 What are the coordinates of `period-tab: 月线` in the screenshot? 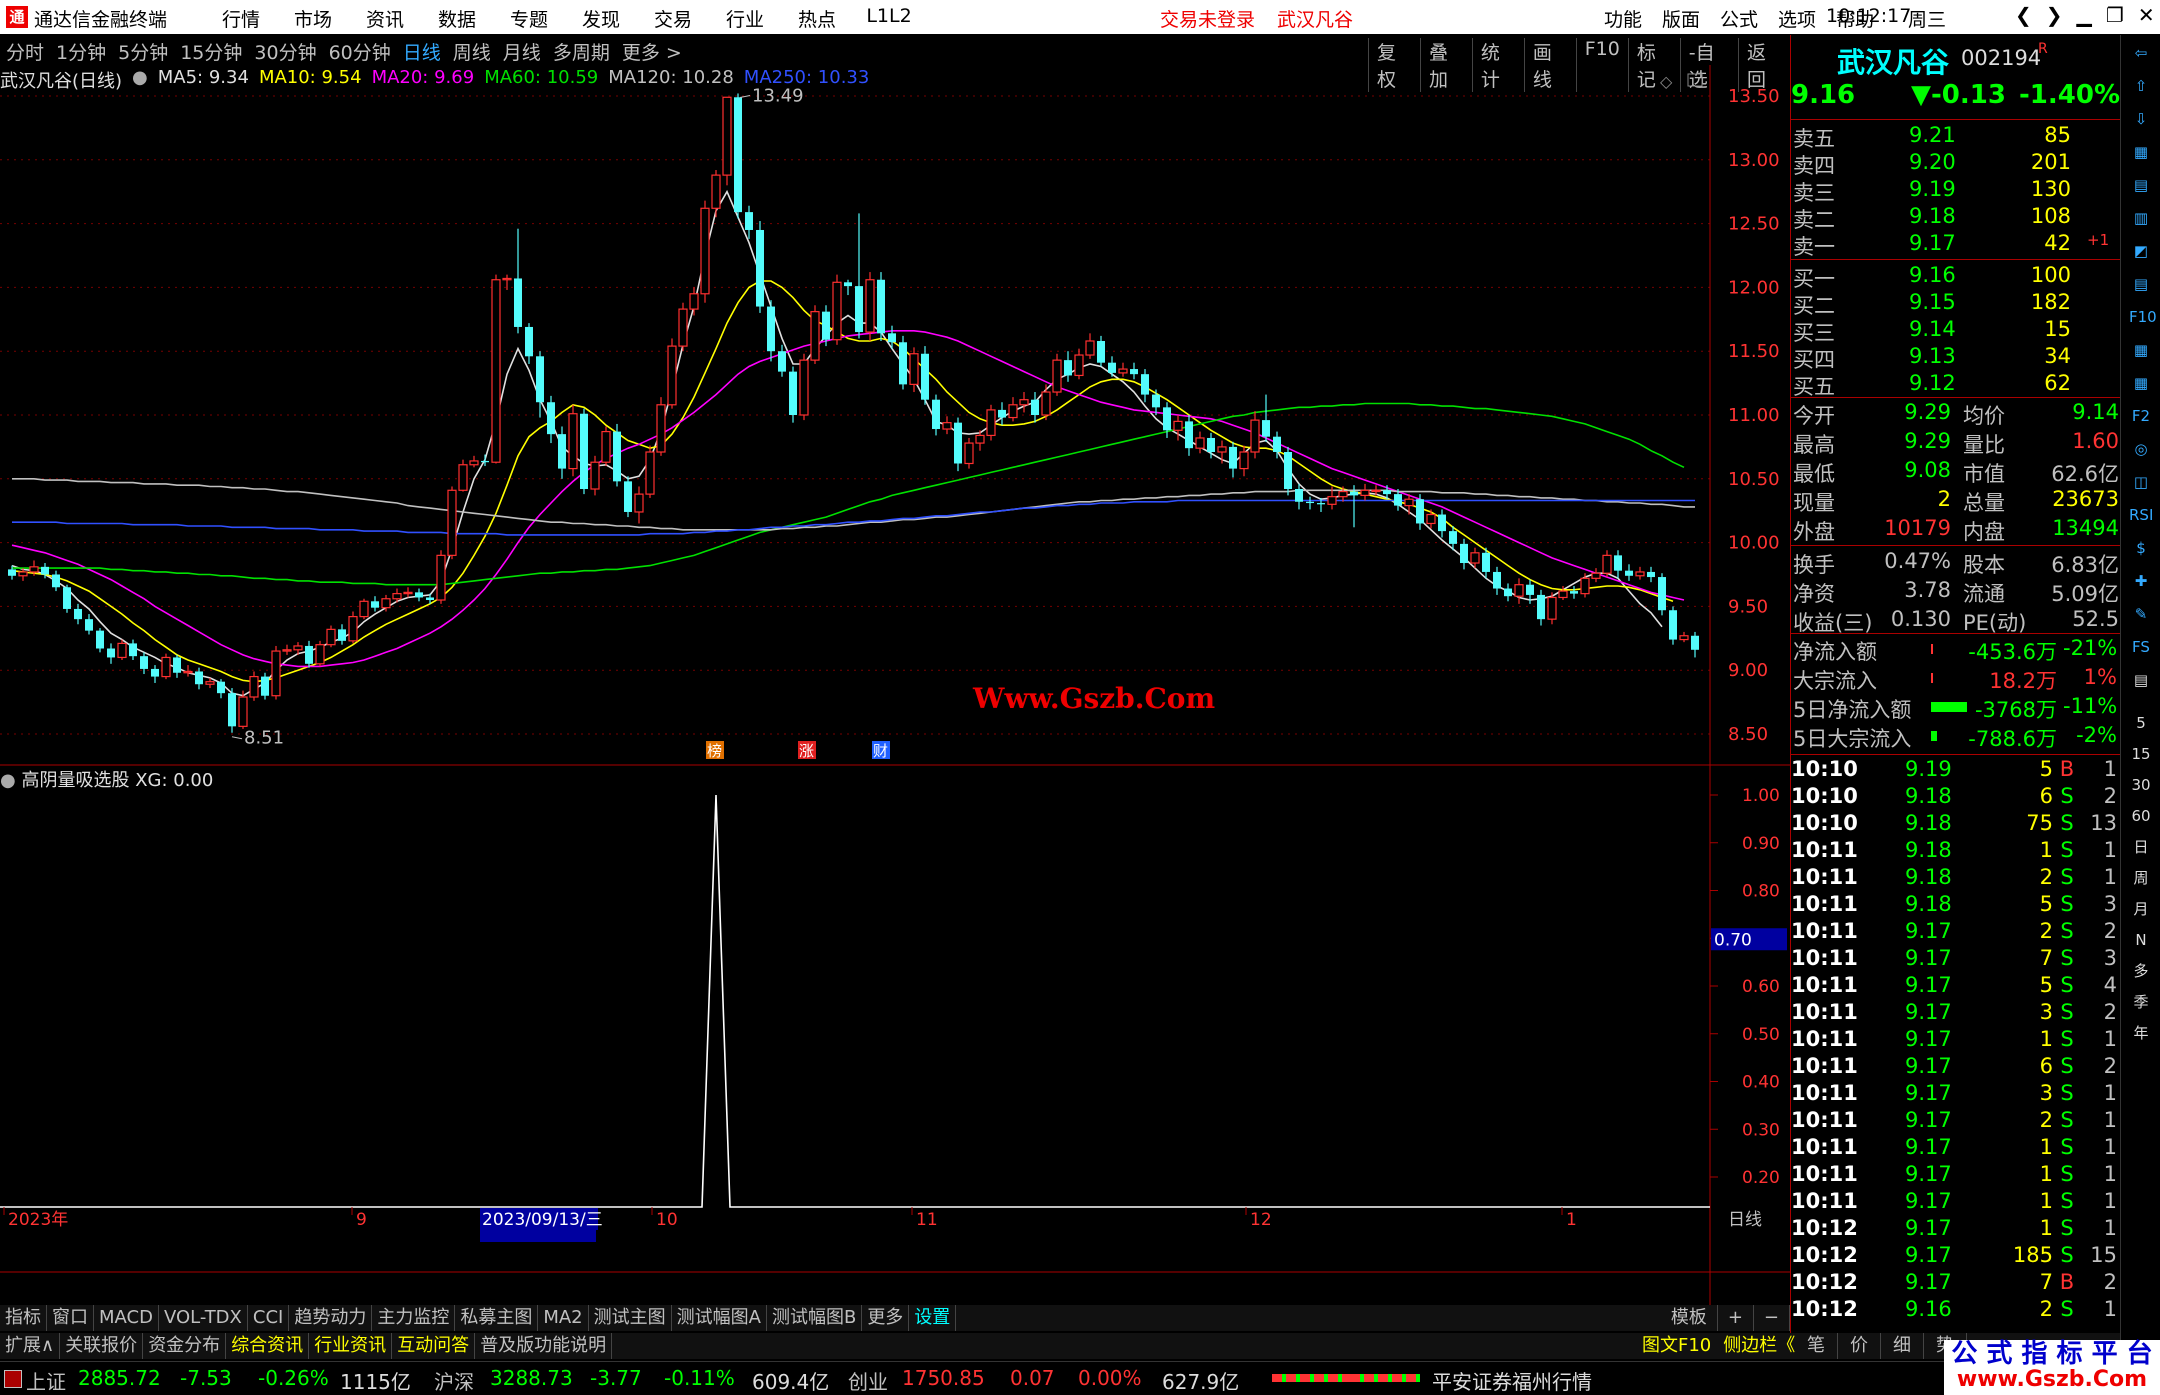 It's located at (522, 51).